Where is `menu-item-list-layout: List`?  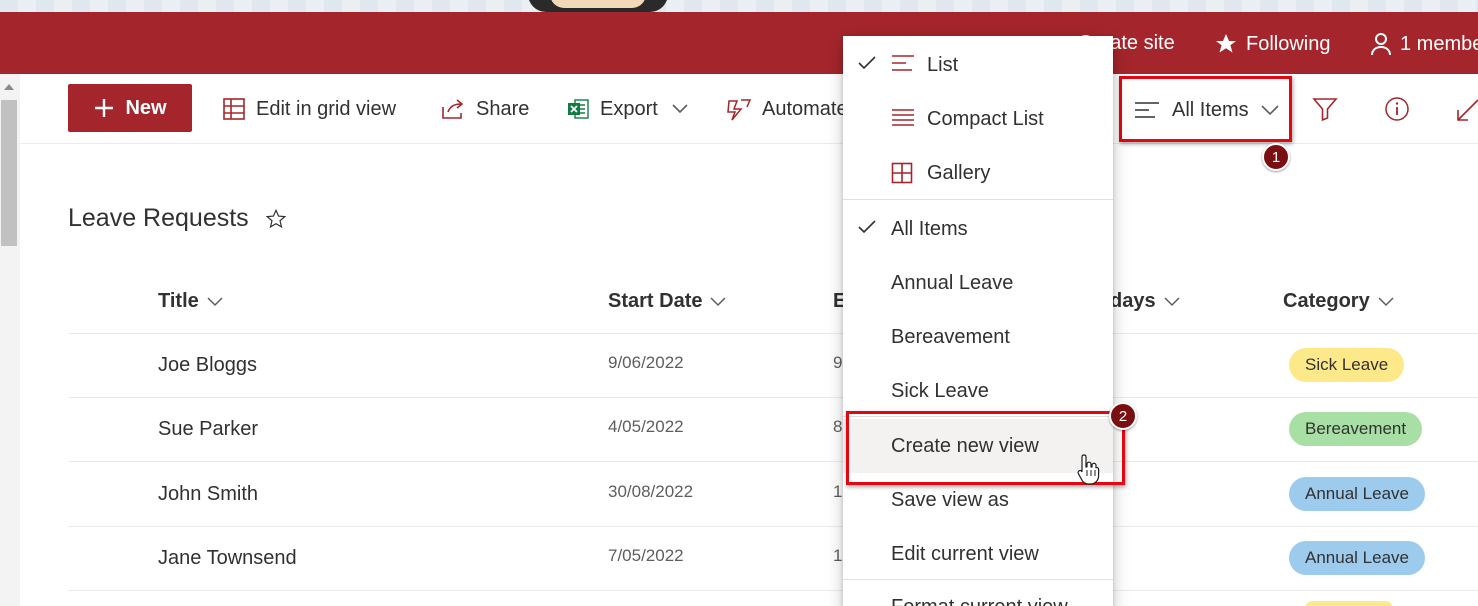 menu-item-list-layout: List is located at coordinates (978, 65).